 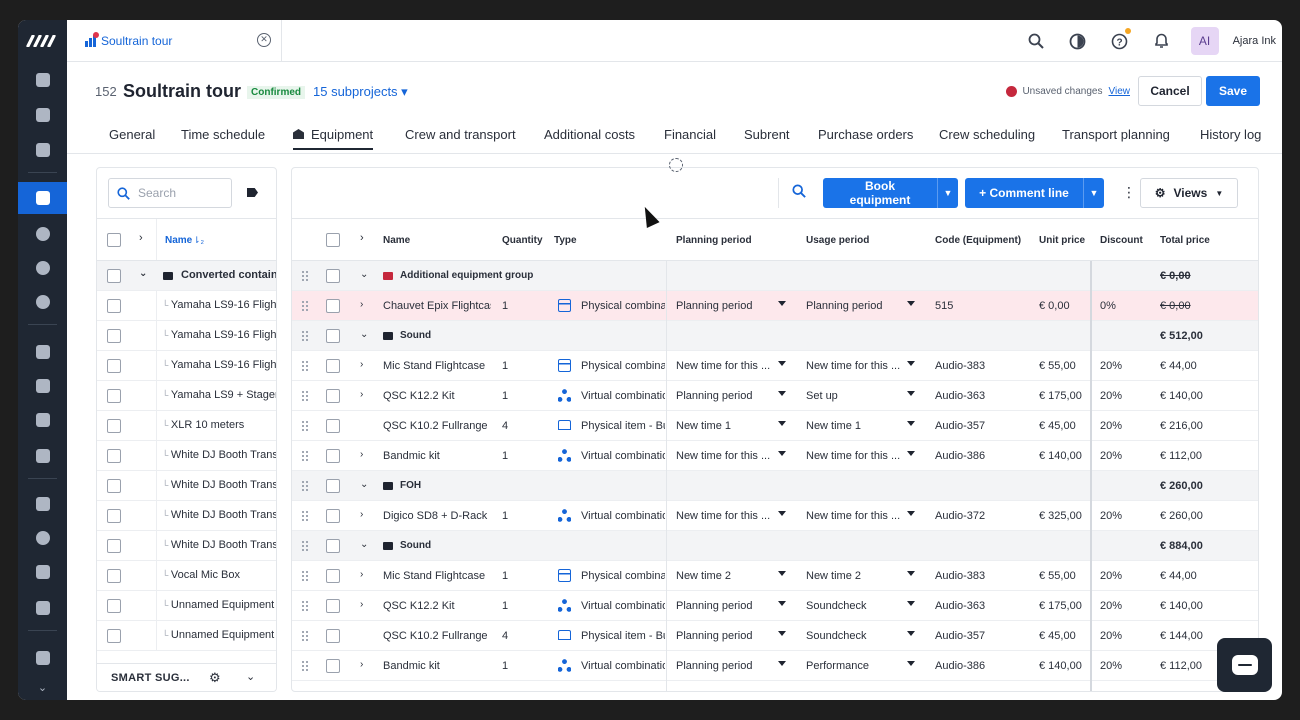 What do you see at coordinates (42, 41) in the screenshot?
I see `app-logo` at bounding box center [42, 41].